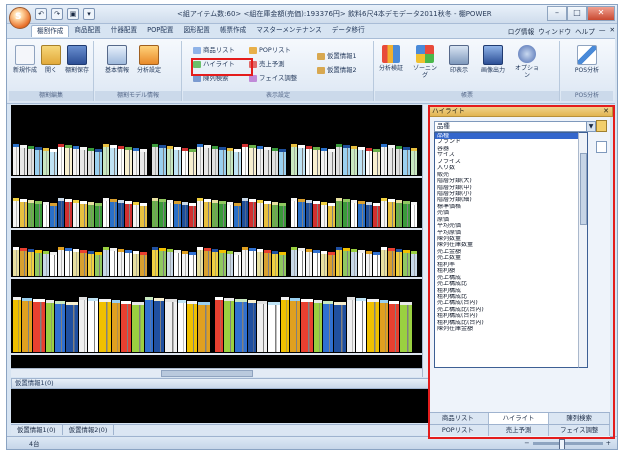 Image resolution: width=620 pixels, height=452 pixels. Describe the element at coordinates (606, 111) in the screenshot. I see `pane-close-icon: ✕` at that location.